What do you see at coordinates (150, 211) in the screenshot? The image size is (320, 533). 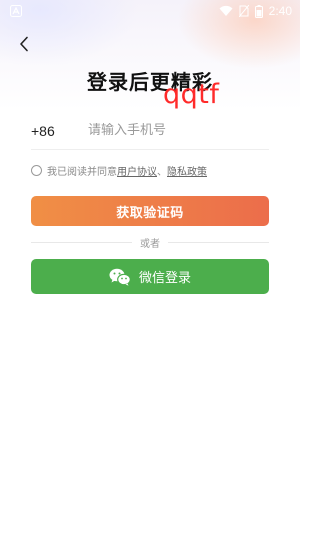 I see `get-code-button: 获取验证码` at bounding box center [150, 211].